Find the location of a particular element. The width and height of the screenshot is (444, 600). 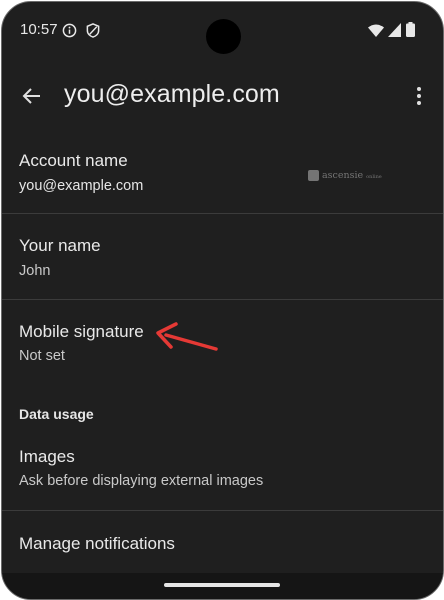

more-options-icon is located at coordinates (419, 96).